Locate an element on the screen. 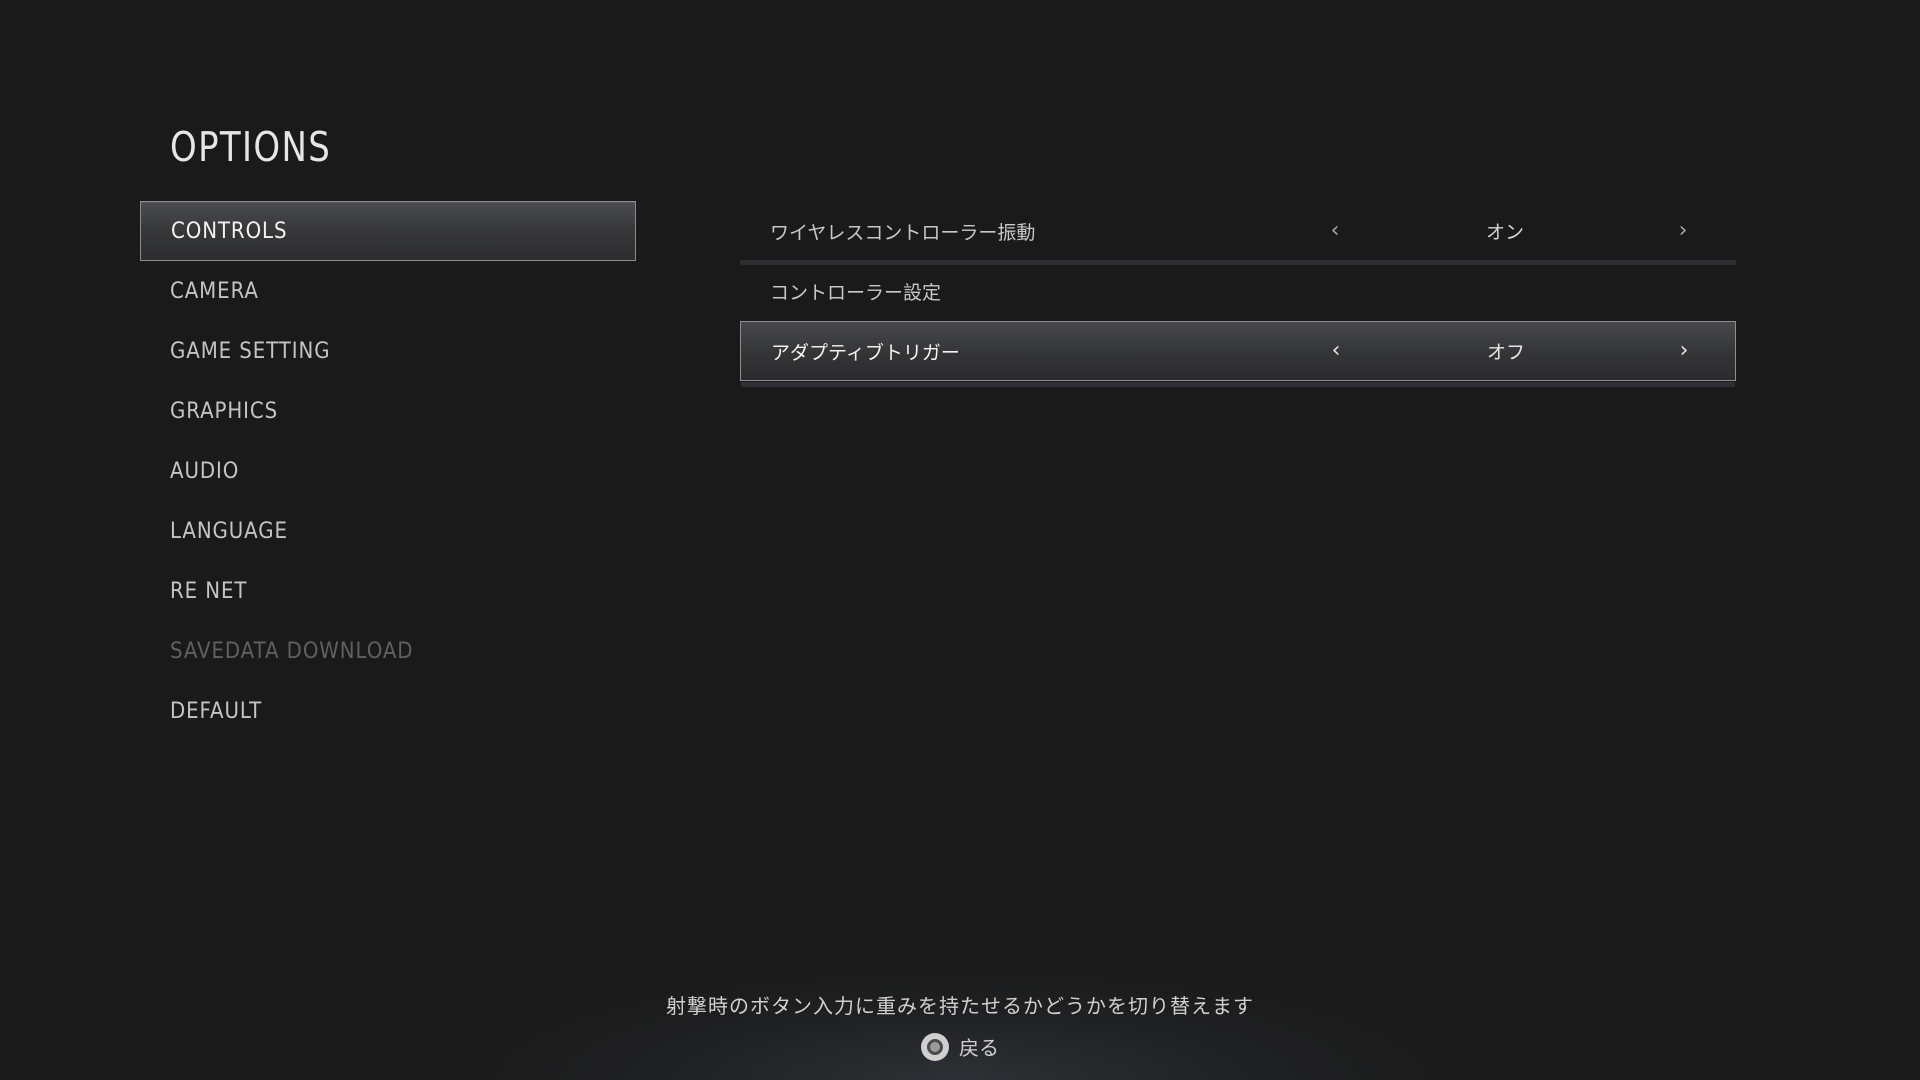 The width and height of the screenshot is (1920, 1080). setting-label: ワイヤレスコントローラー振動 is located at coordinates (903, 232).